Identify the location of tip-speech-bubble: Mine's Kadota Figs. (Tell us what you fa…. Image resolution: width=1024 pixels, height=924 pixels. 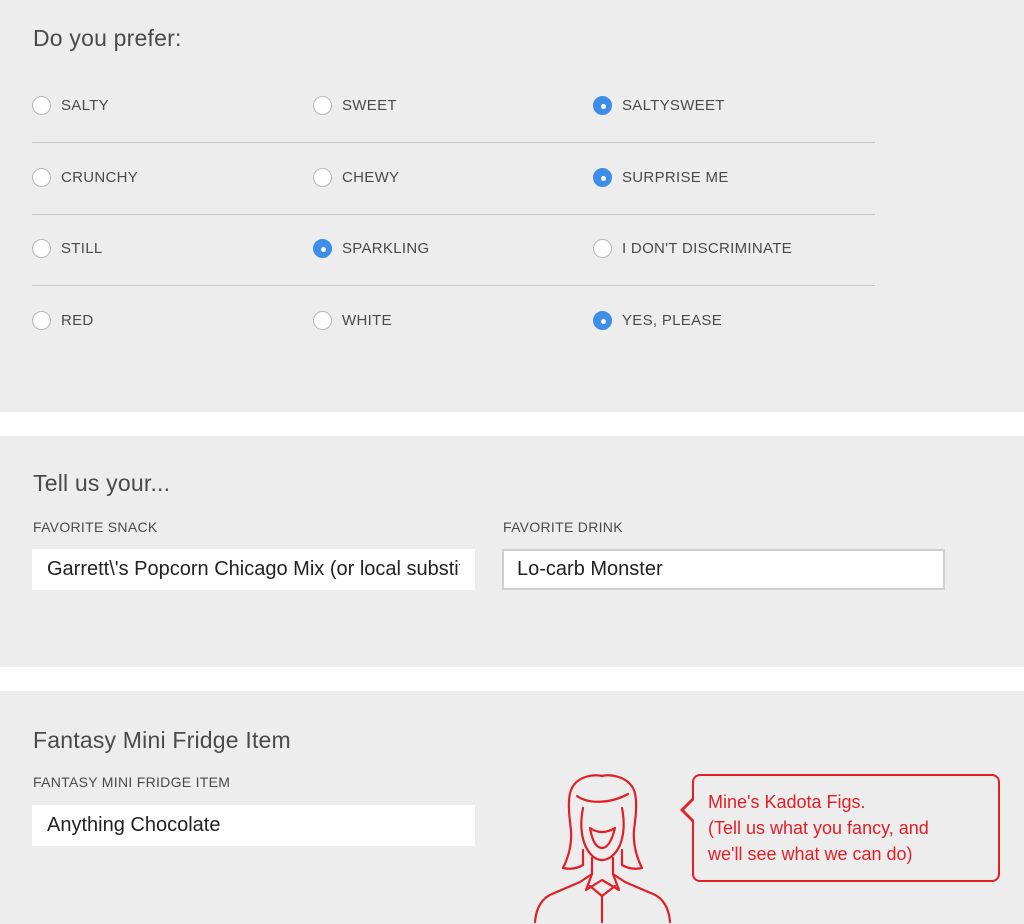
(840, 828).